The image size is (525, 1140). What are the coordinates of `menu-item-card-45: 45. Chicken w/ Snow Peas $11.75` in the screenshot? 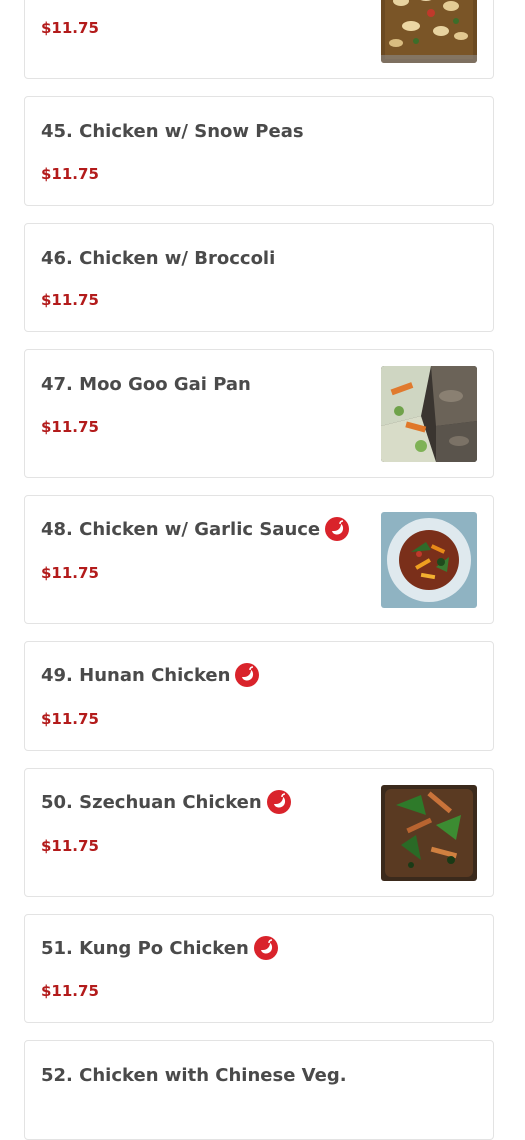 It's located at (259, 151).